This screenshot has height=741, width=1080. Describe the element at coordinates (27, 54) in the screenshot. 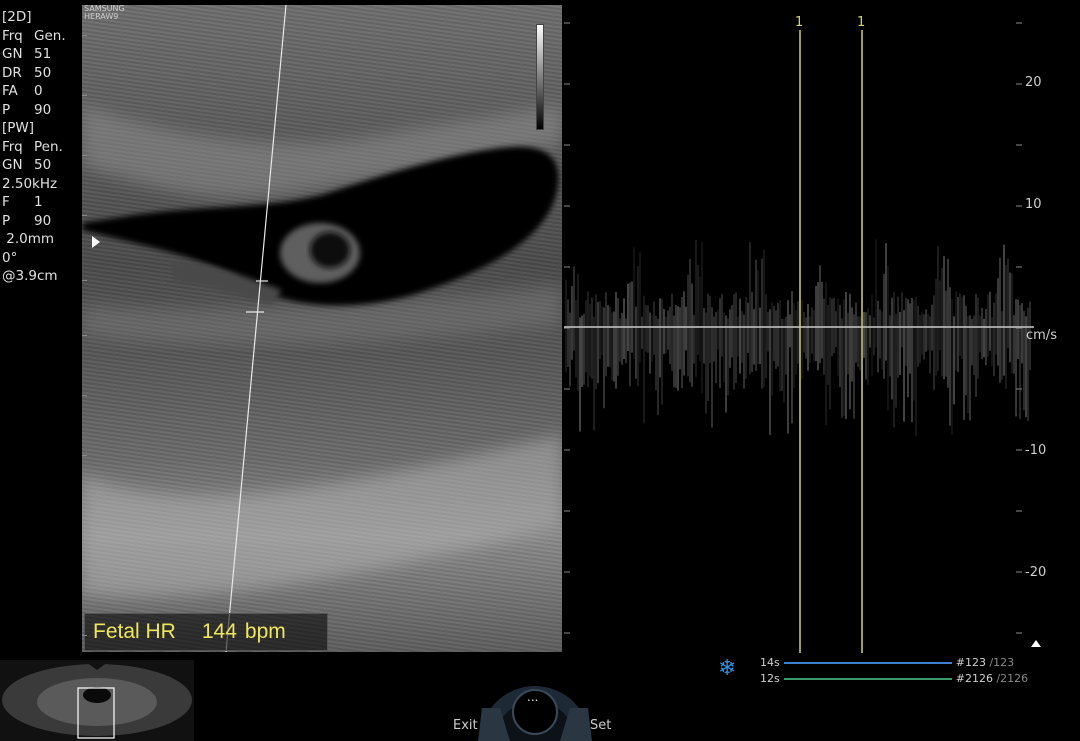

I see `param-gn: GN 51` at that location.